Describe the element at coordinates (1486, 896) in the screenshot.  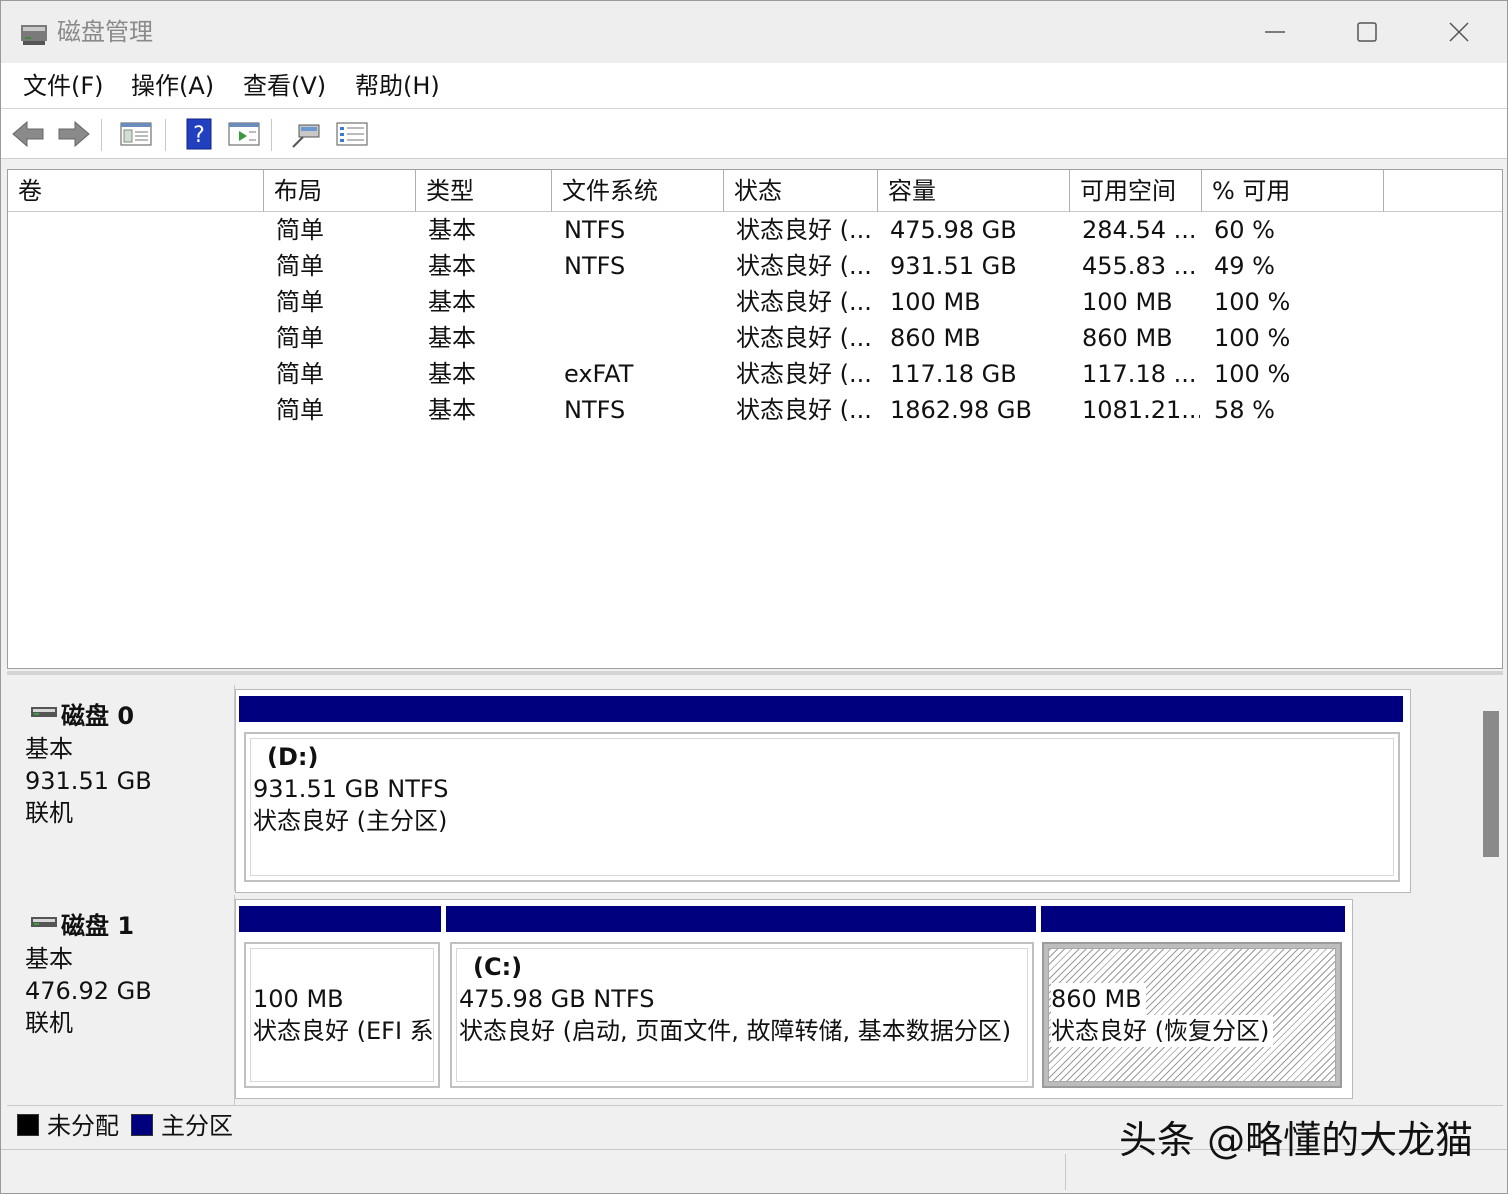
I see `disk-panel-scrollbar` at that location.